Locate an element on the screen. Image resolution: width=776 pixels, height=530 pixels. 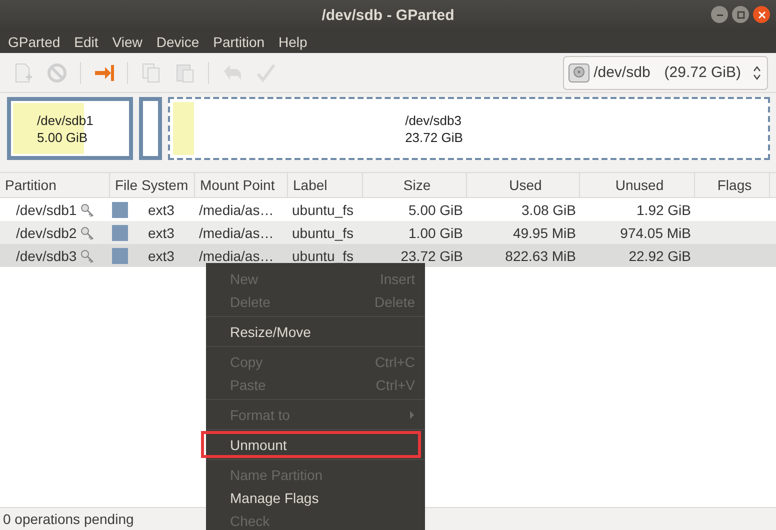
table-cell: /dev/sdb1 is located at coordinates (46, 210).